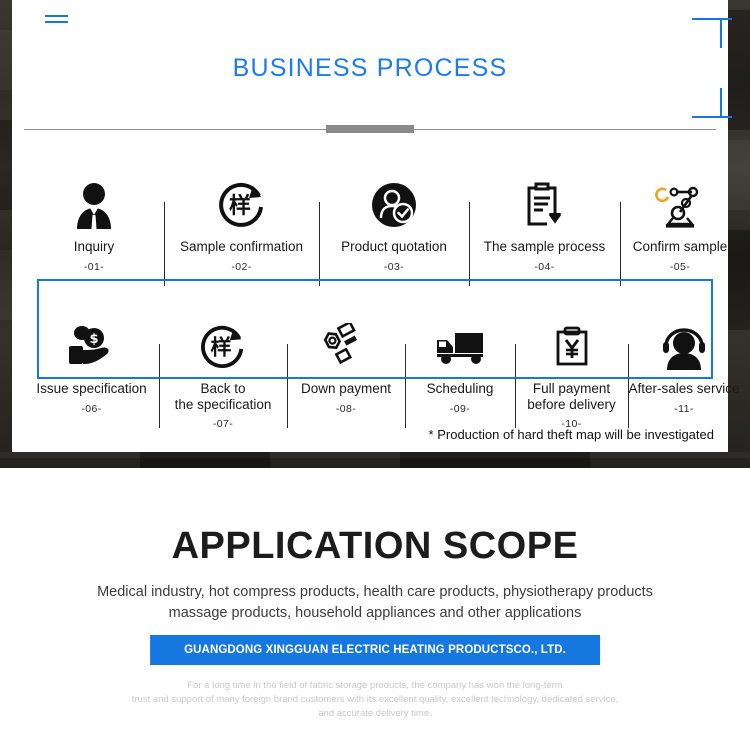 The height and width of the screenshot is (731, 750). I want to click on process-item-number: -07-, so click(223, 424).